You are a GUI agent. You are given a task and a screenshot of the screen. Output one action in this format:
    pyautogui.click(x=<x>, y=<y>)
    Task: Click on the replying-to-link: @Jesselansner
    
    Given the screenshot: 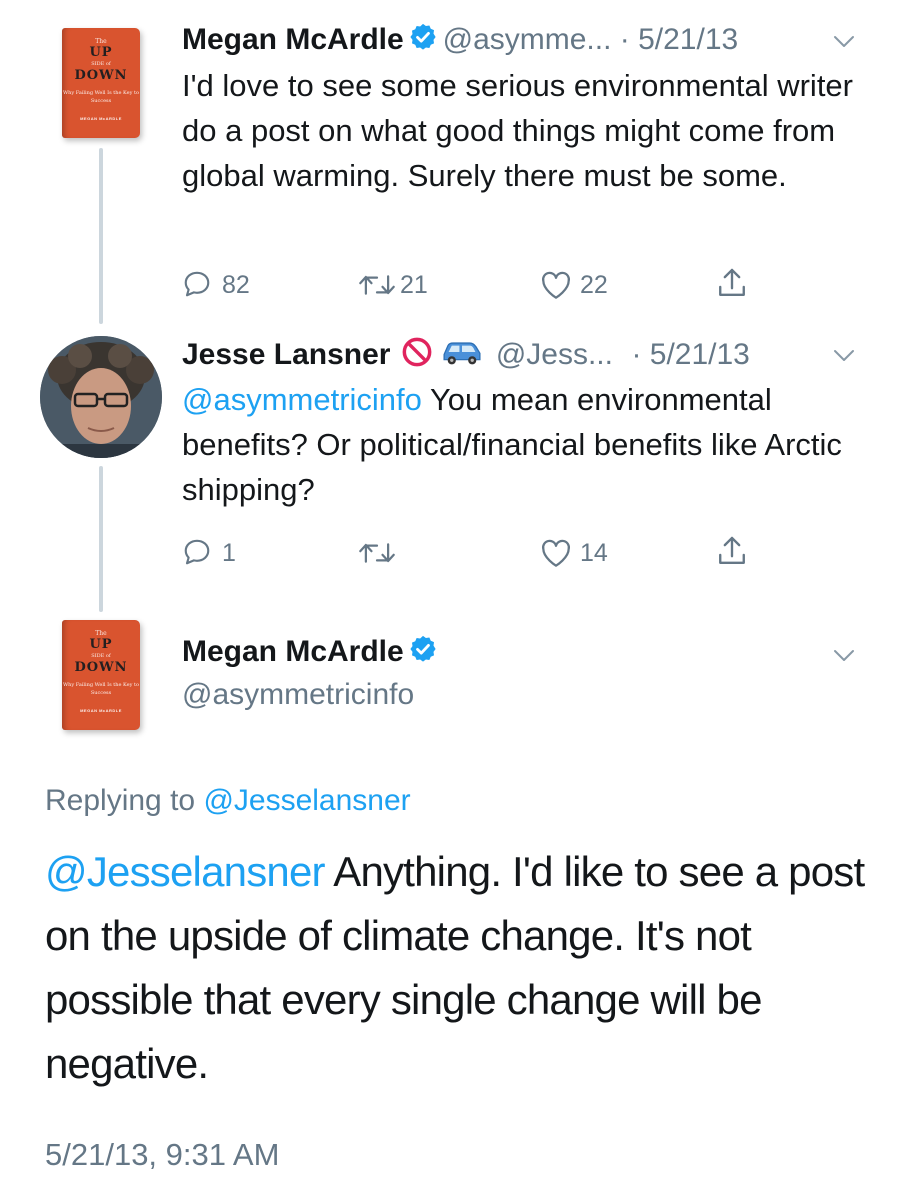 What is the action you would take?
    pyautogui.click(x=306, y=800)
    